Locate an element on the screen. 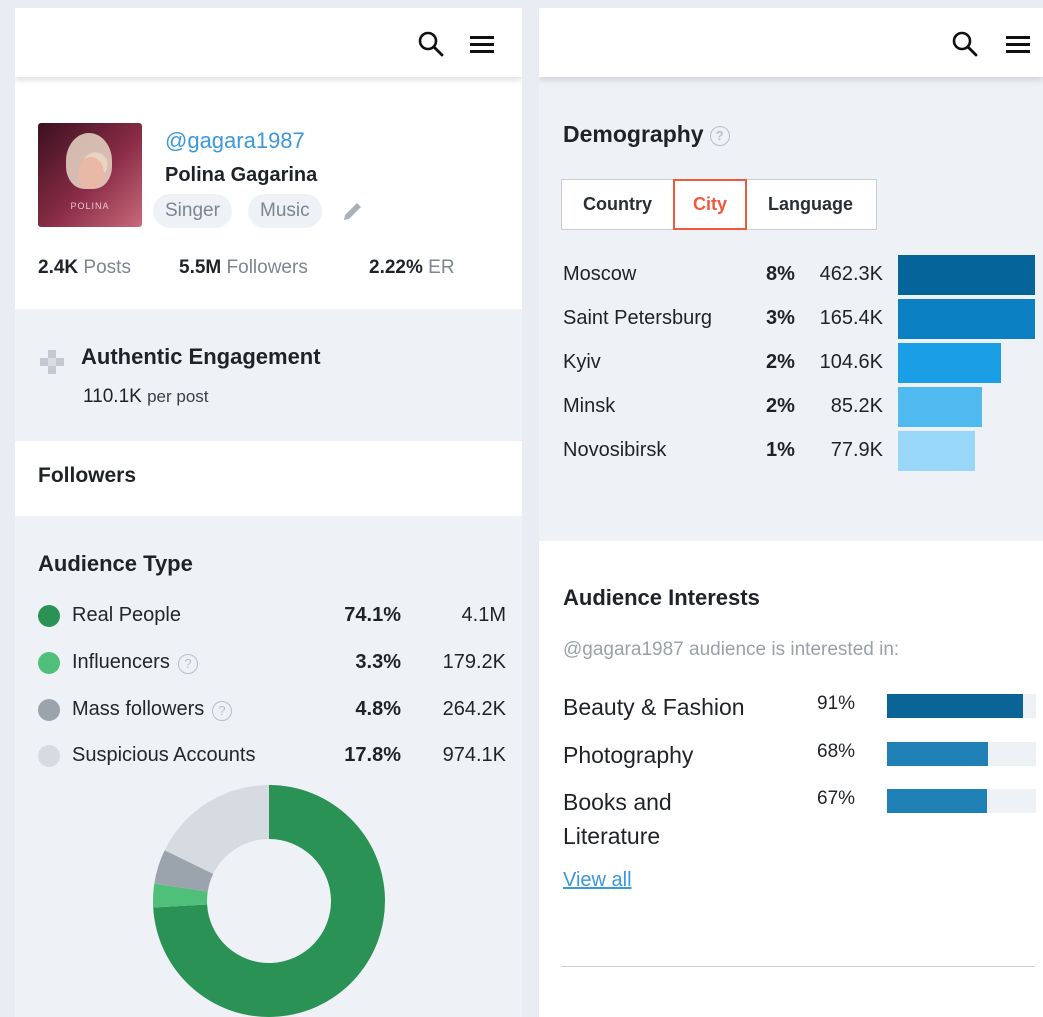 This screenshot has width=1043, height=1017. divider is located at coordinates (798, 966).